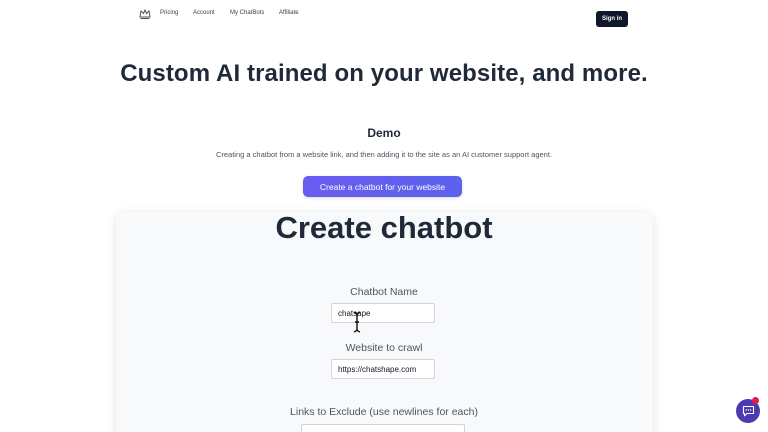  Describe the element at coordinates (357, 322) in the screenshot. I see `text-cursor-icon` at that location.